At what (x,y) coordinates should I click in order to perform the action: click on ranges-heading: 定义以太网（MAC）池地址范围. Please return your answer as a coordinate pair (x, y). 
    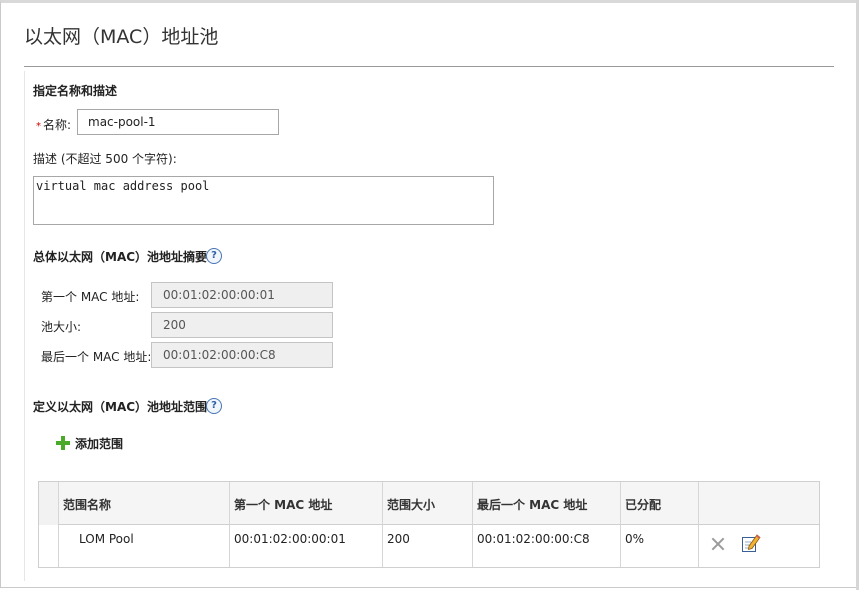
    Looking at the image, I should click on (120, 407).